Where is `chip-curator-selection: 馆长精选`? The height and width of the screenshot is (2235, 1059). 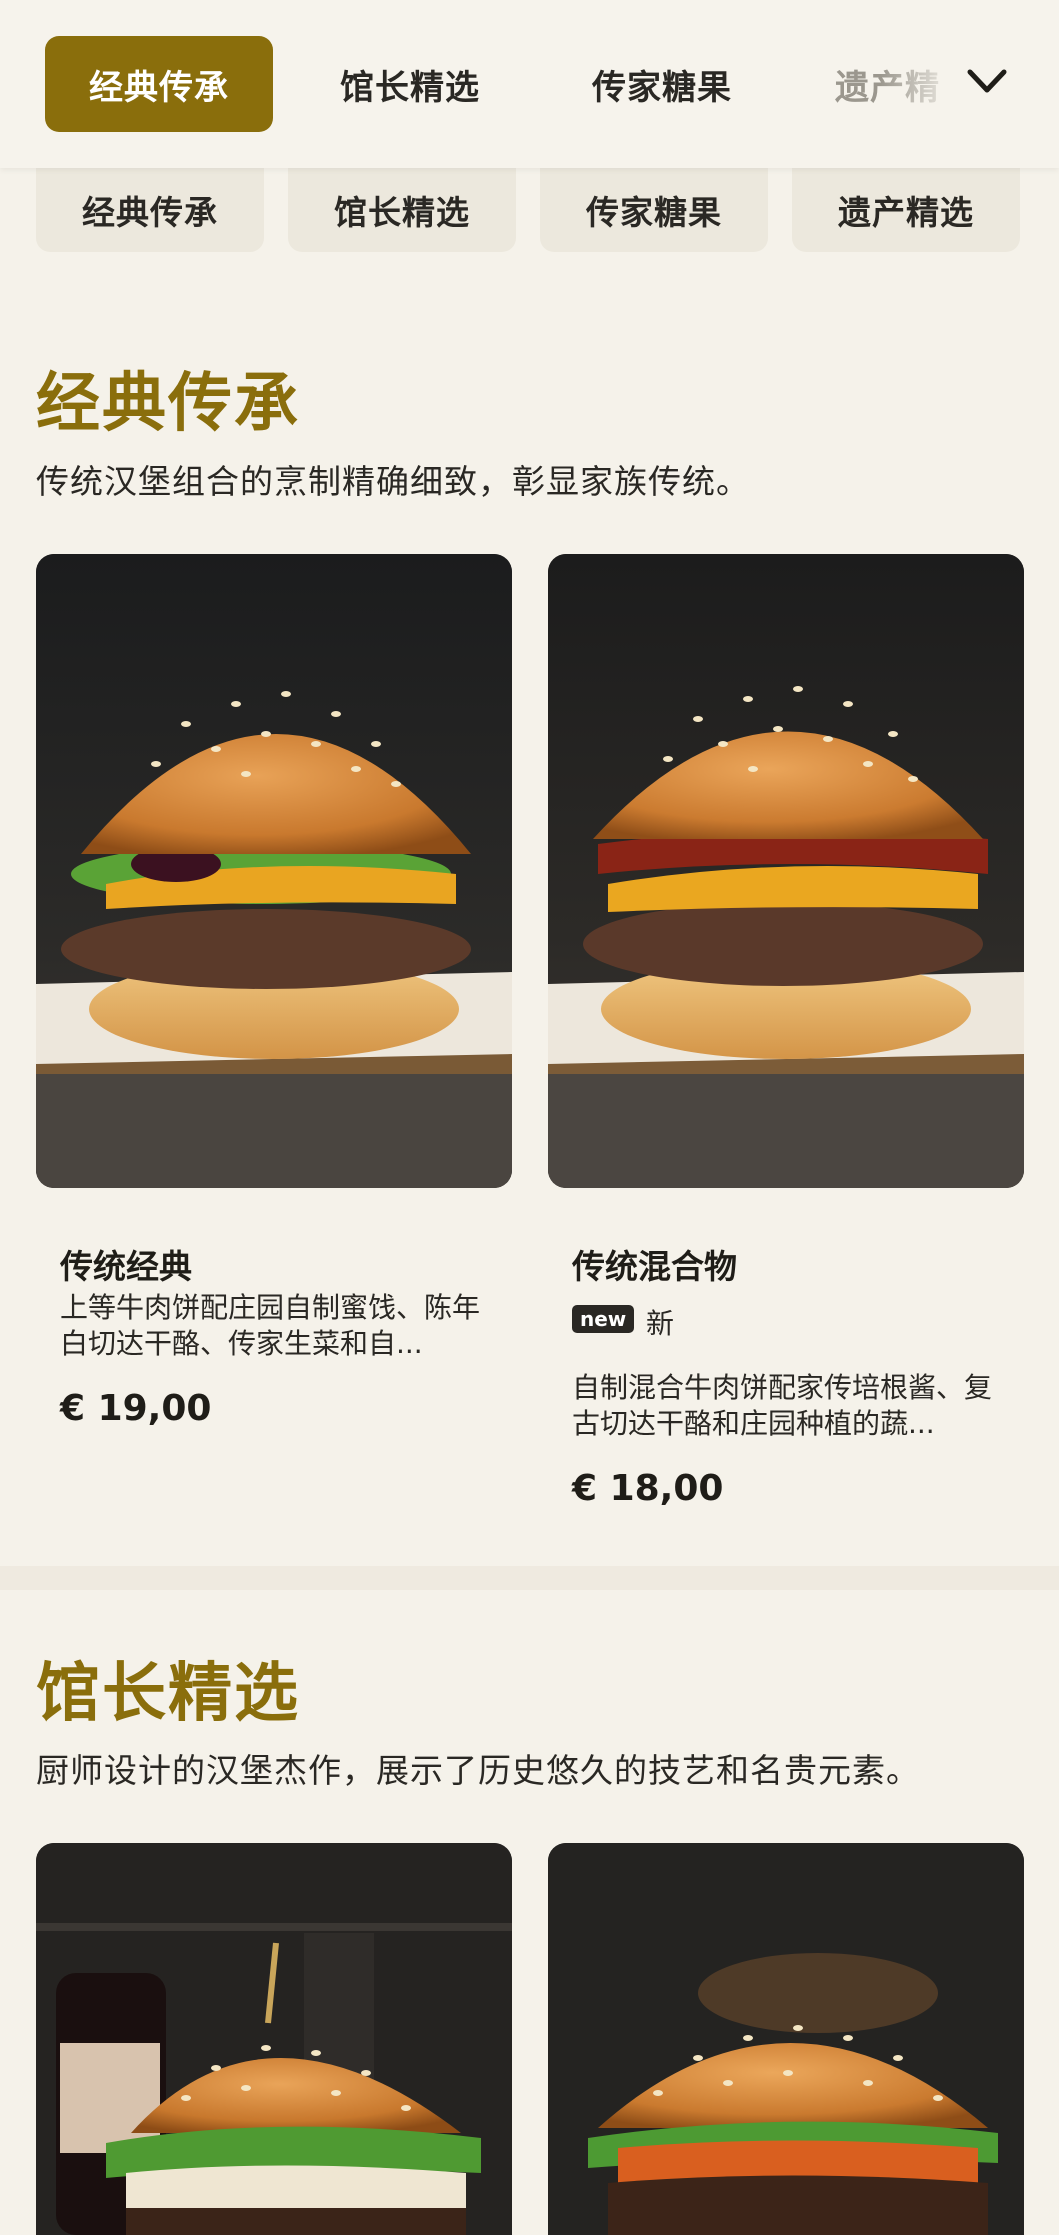
chip-curator-selection: 馆长精选 is located at coordinates (402, 210).